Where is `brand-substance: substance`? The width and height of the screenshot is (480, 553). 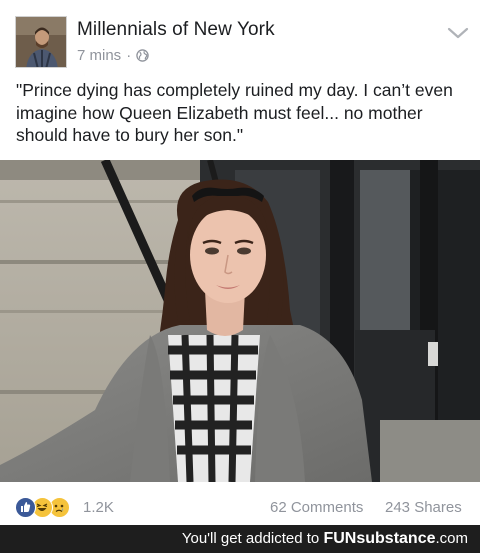 brand-substance: substance is located at coordinates (396, 538).